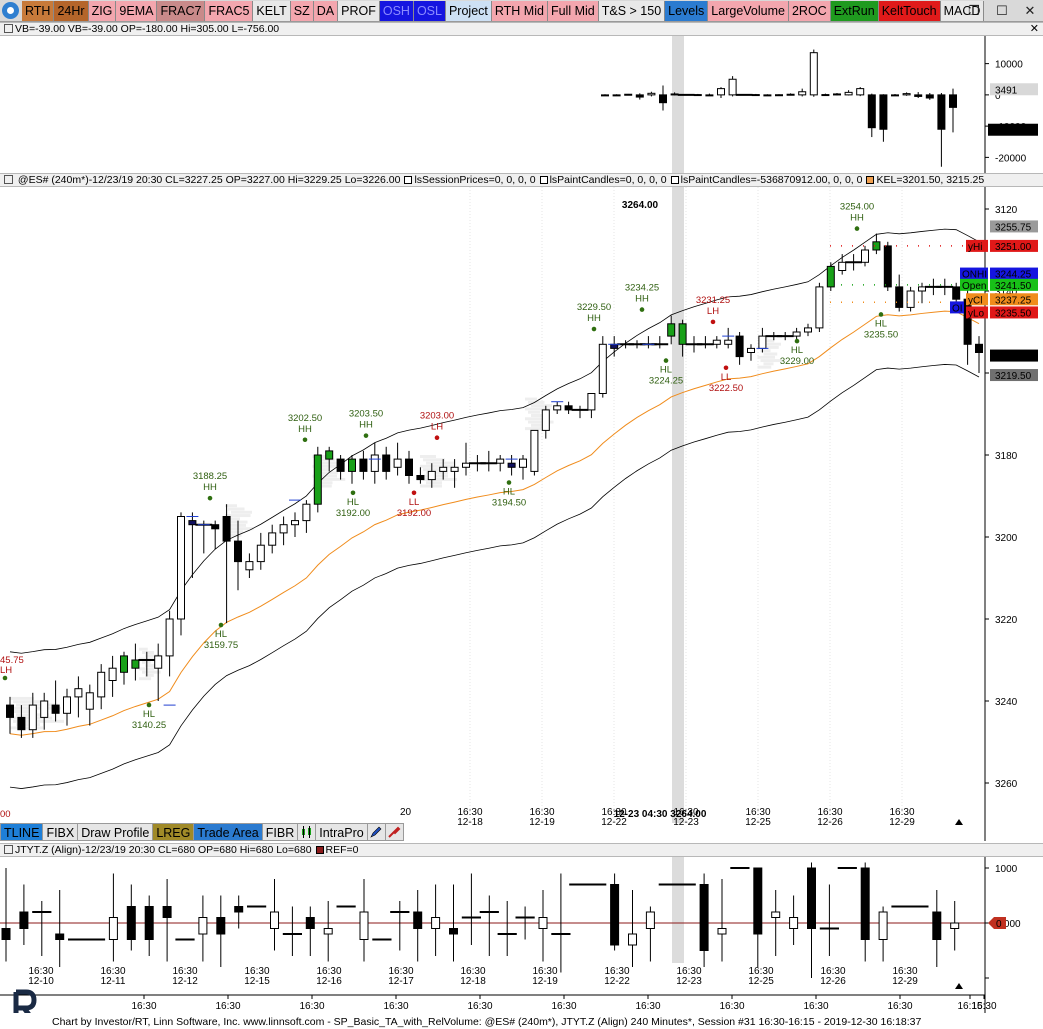  What do you see at coordinates (116, 832) in the screenshot?
I see `draw-tool-draw-profile: Draw Profile` at bounding box center [116, 832].